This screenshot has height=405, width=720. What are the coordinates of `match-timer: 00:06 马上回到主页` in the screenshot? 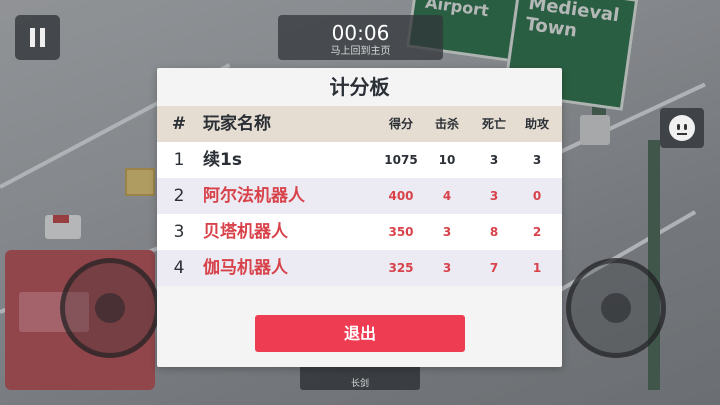 It's located at (360, 37).